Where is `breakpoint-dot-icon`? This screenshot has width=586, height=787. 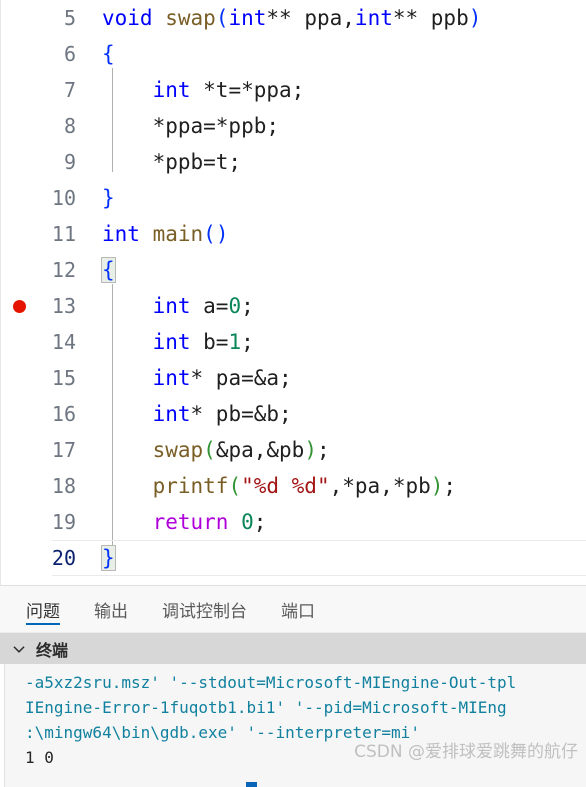 breakpoint-dot-icon is located at coordinates (19, 306).